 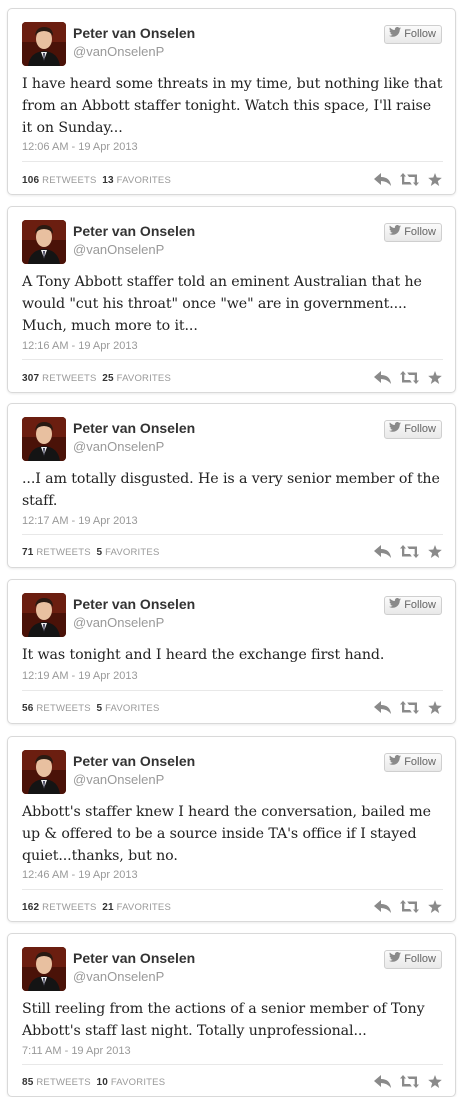 What do you see at coordinates (80, 346) in the screenshot?
I see `tweet-timestamp: 12:16 AM - 19 Apr 2013` at bounding box center [80, 346].